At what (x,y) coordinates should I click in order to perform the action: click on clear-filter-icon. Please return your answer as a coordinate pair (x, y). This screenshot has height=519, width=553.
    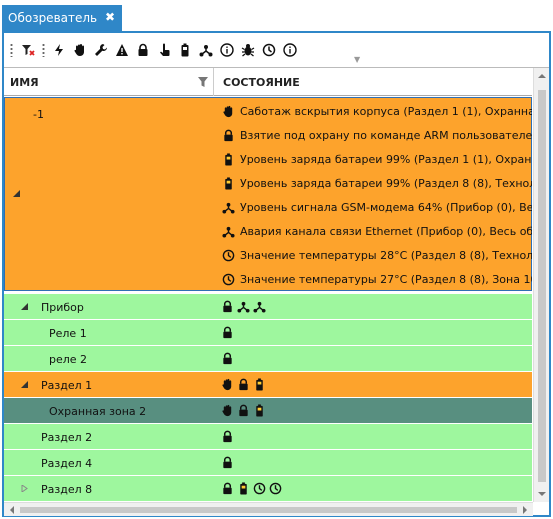
    Looking at the image, I should click on (28, 50).